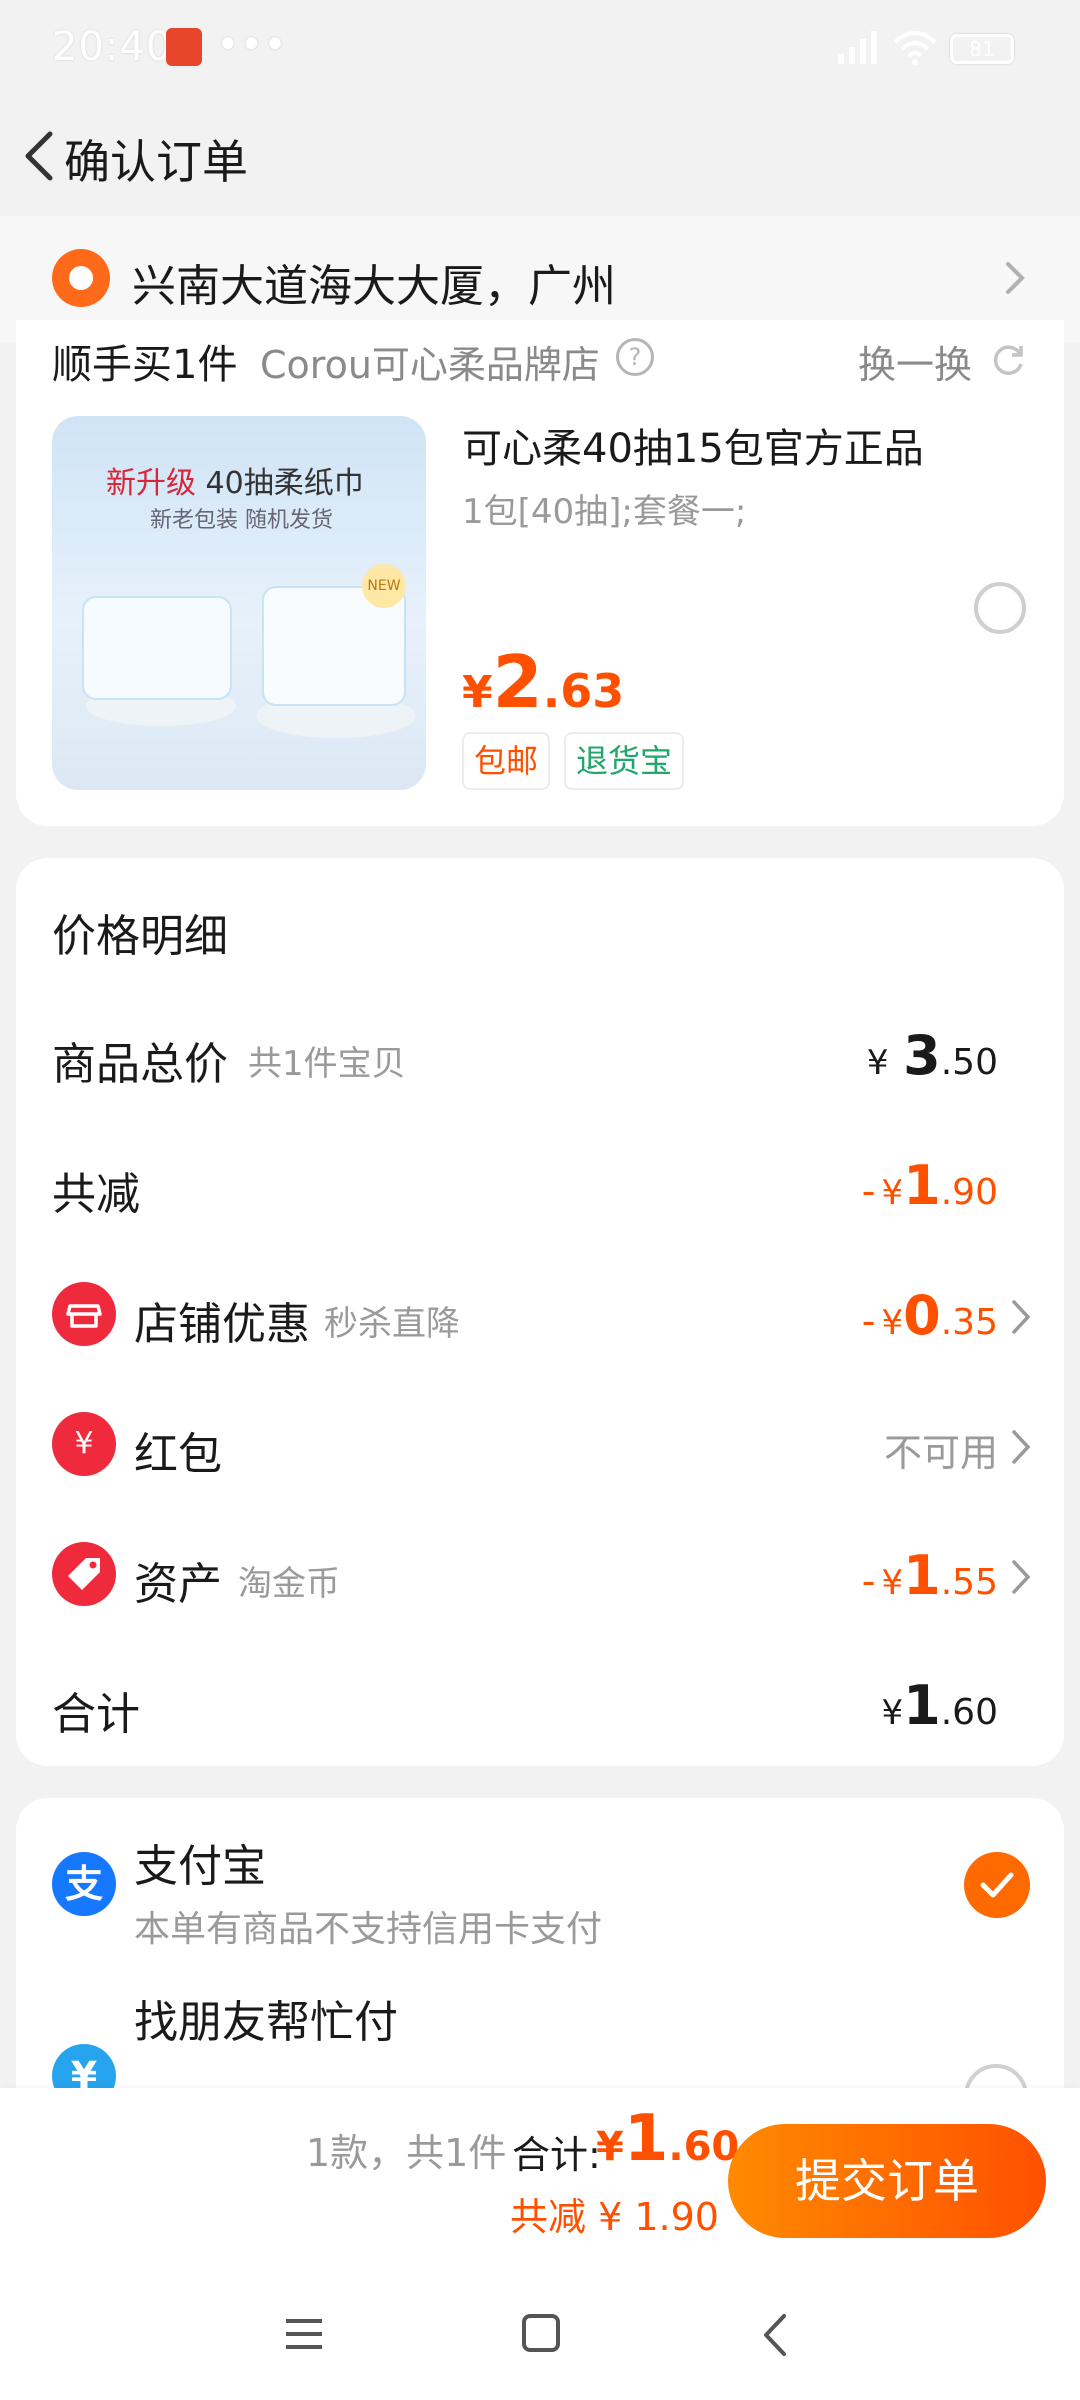  I want to click on taobao-notification-icon, so click(184, 47).